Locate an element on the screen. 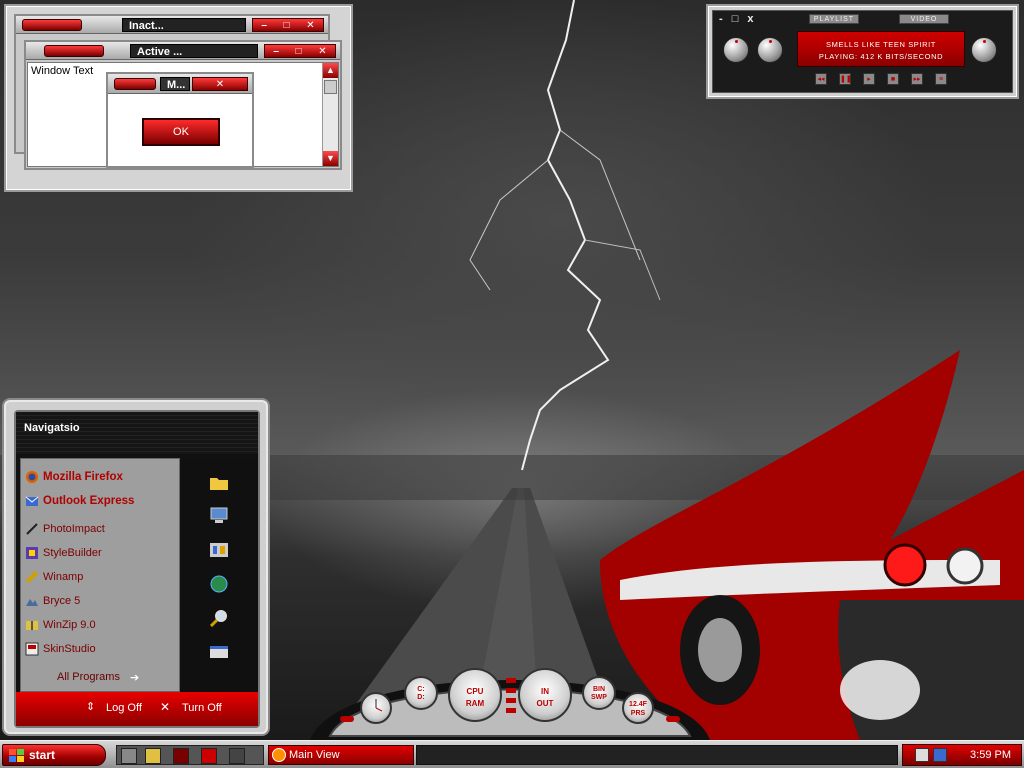 The image size is (1024, 768). log-off-button: Log Off is located at coordinates (124, 708).